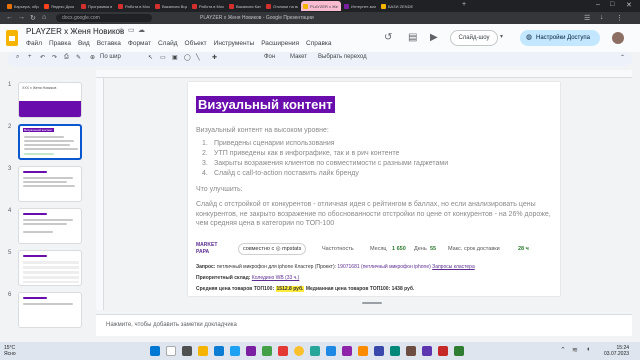  Describe the element at coordinates (587, 18) in the screenshot. I see `extensions-icon: ☰` at that location.